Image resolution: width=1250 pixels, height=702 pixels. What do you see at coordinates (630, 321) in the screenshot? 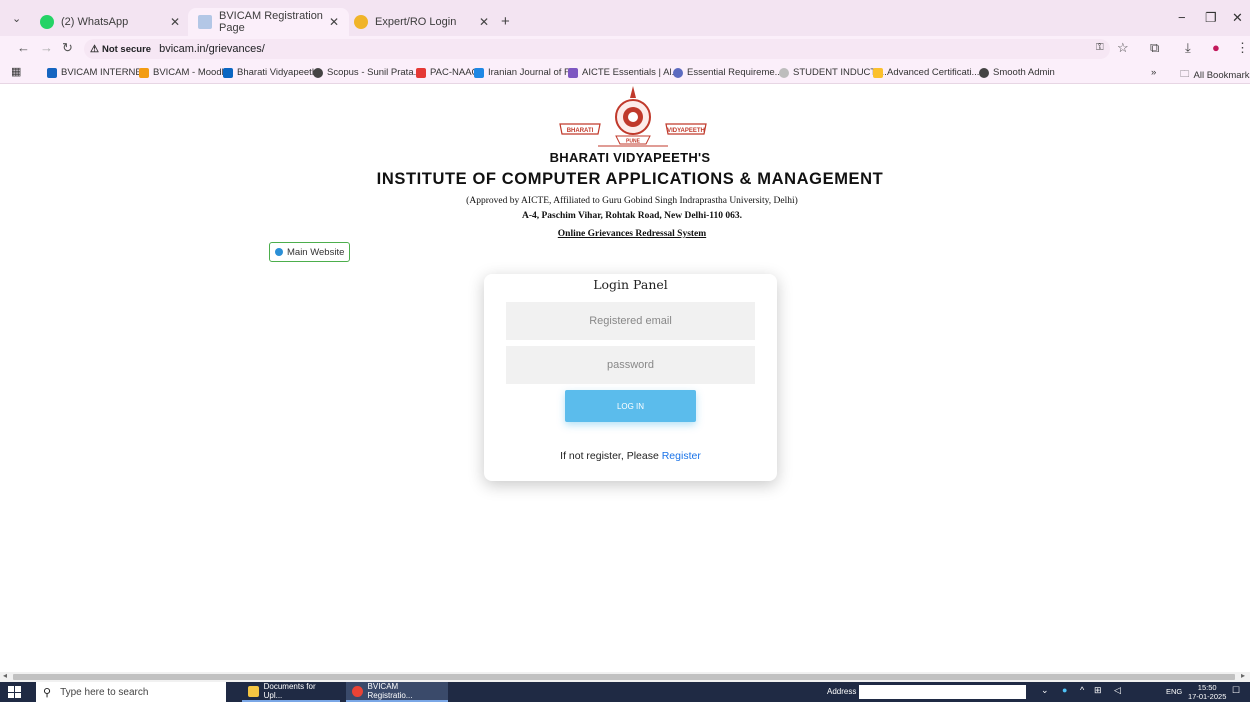
I see `email-field` at bounding box center [630, 321].